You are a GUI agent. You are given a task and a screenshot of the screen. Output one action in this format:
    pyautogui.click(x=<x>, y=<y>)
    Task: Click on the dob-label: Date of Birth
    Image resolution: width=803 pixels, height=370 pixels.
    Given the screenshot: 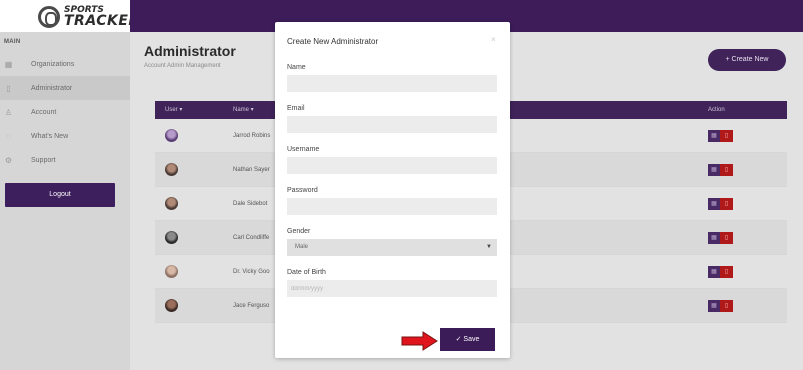 What is the action you would take?
    pyautogui.click(x=306, y=272)
    